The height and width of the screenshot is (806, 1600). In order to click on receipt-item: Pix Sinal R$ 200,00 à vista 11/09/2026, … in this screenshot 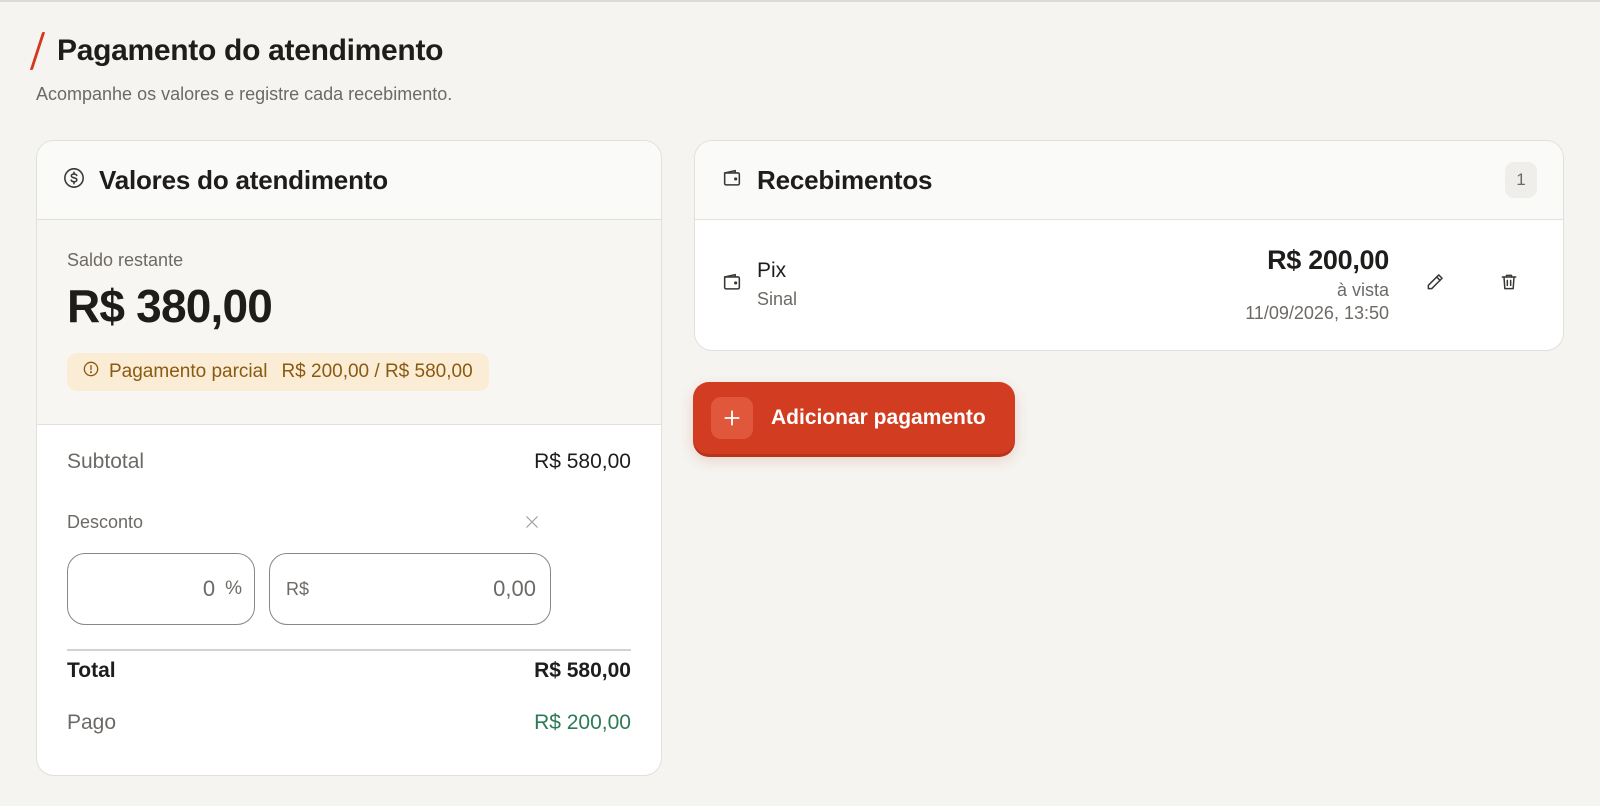, I will do `click(1129, 284)`.